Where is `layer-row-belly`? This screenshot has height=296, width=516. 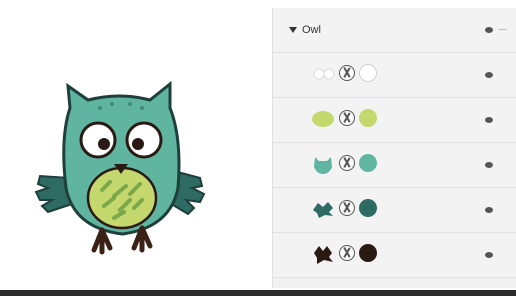 layer-row-belly is located at coordinates (394, 120).